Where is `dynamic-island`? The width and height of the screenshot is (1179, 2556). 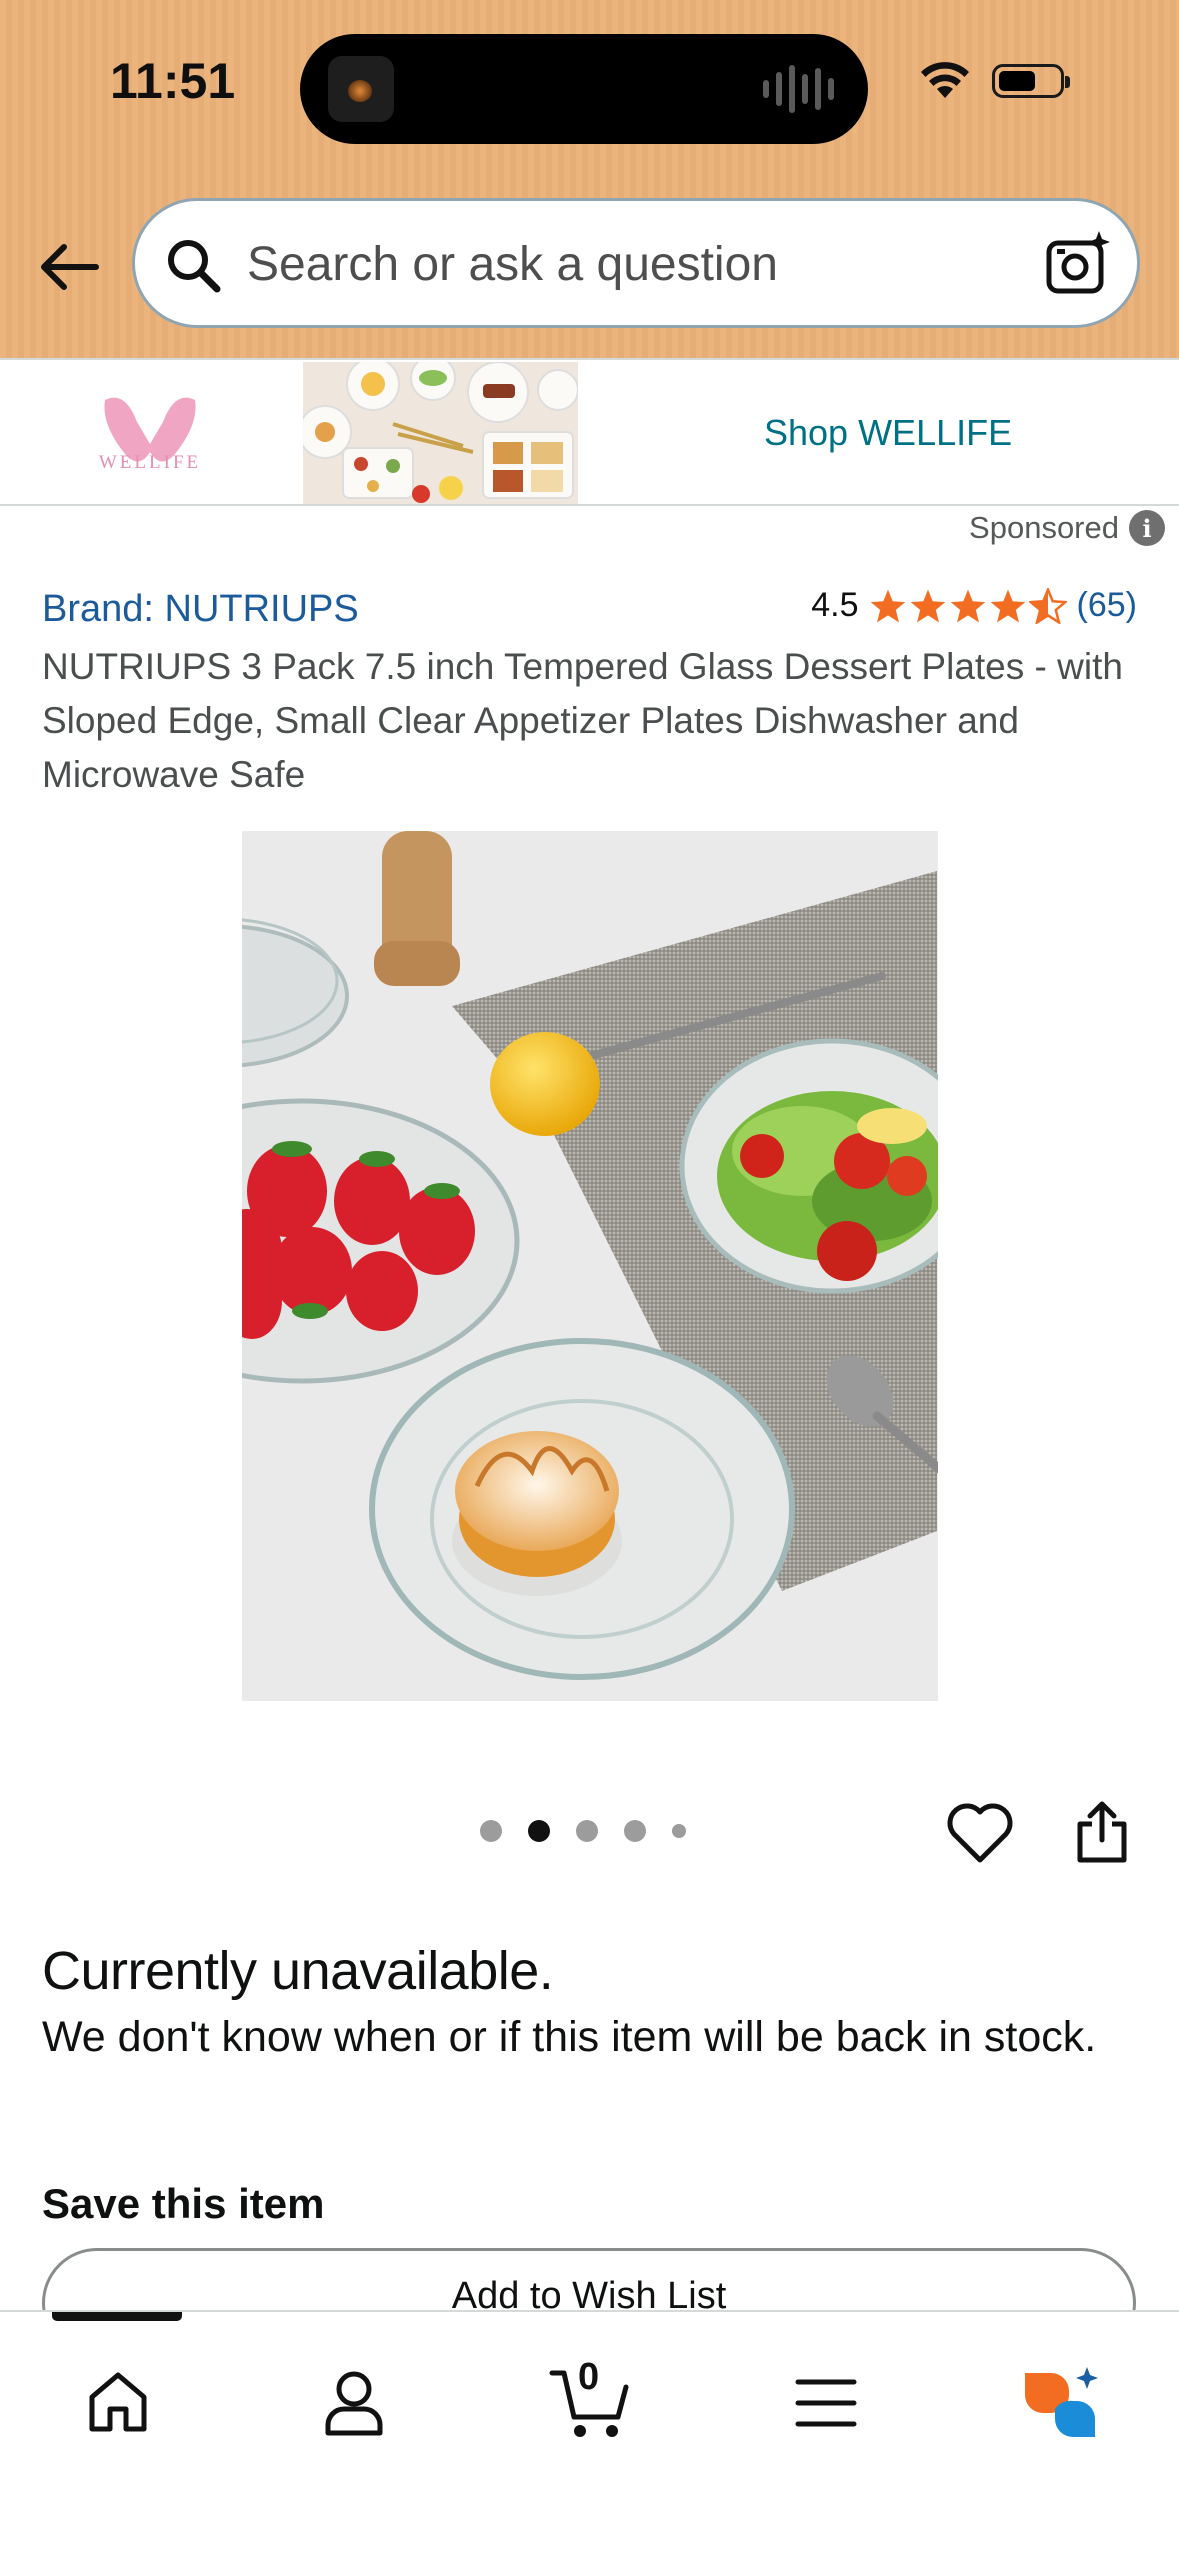
dynamic-island is located at coordinates (584, 89).